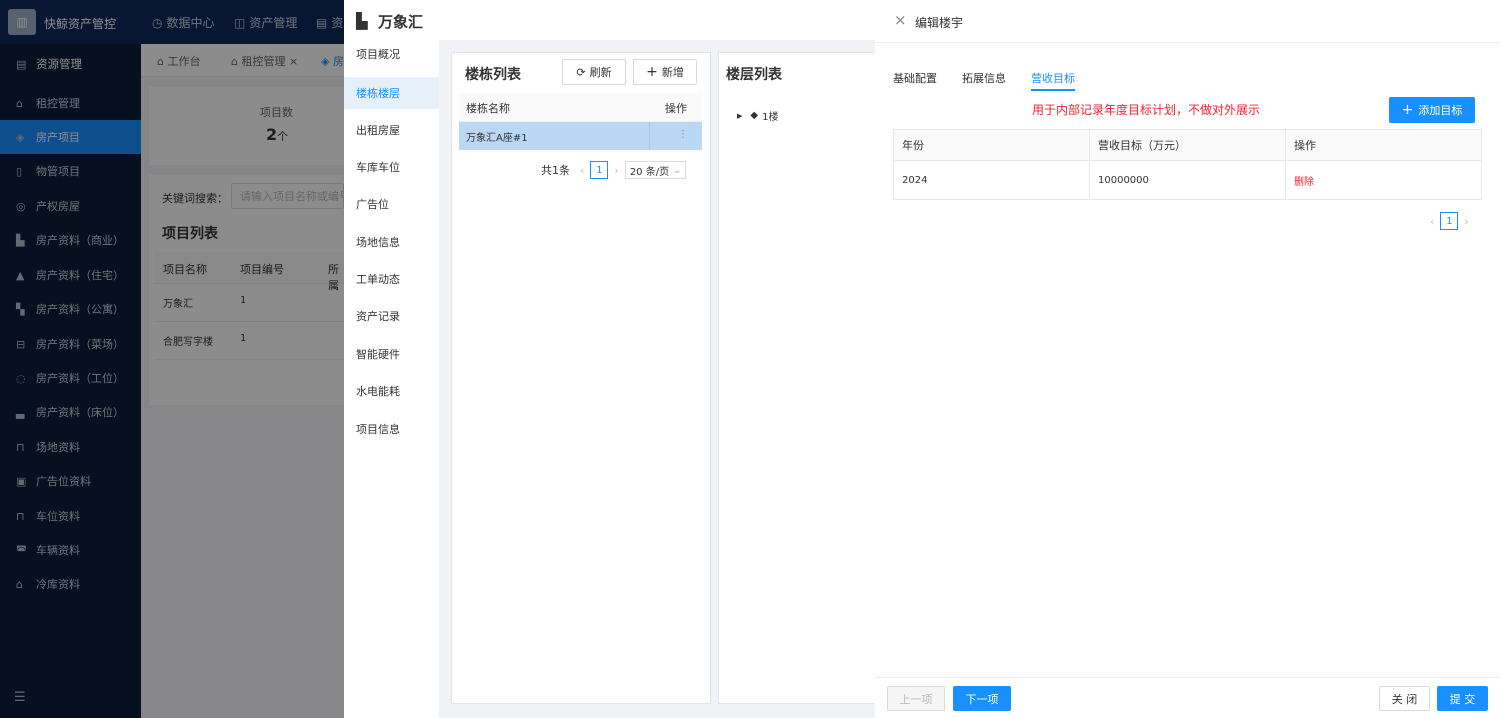  Describe the element at coordinates (798, 378) in the screenshot. I see `floor-list-panel: 楼层列表 ▶ ◆ 1楼` at that location.